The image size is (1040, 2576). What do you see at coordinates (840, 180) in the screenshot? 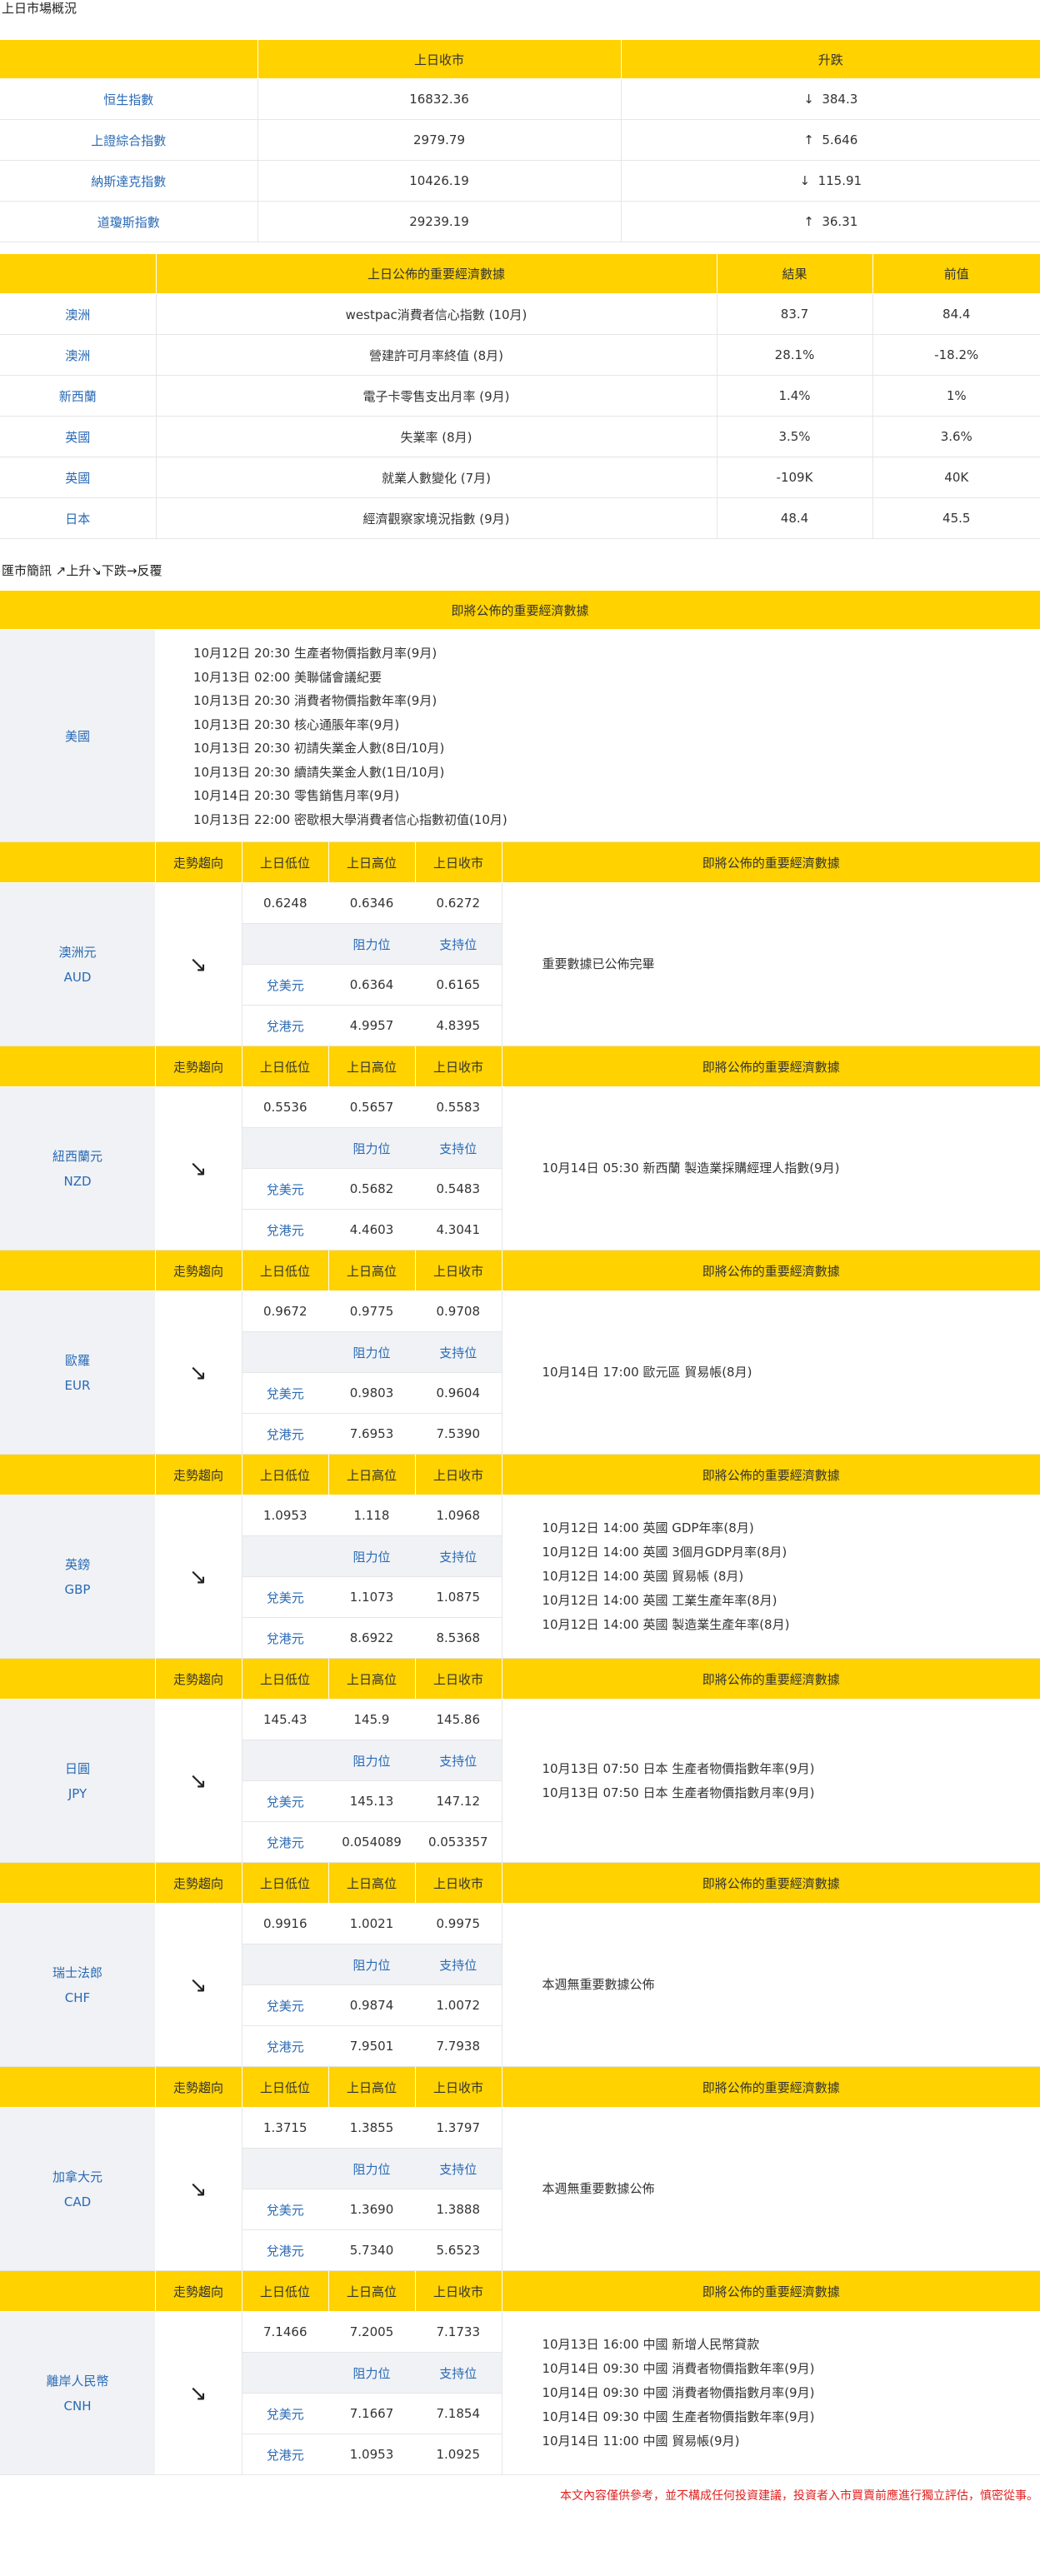
I see `change-value: 115.91` at bounding box center [840, 180].